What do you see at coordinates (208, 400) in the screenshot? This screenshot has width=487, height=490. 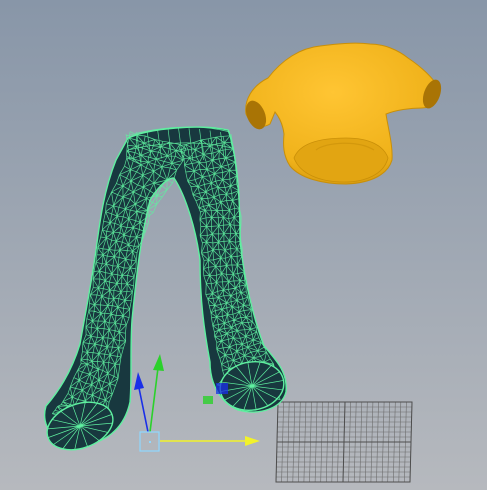 I see `yz-plane-handle` at bounding box center [208, 400].